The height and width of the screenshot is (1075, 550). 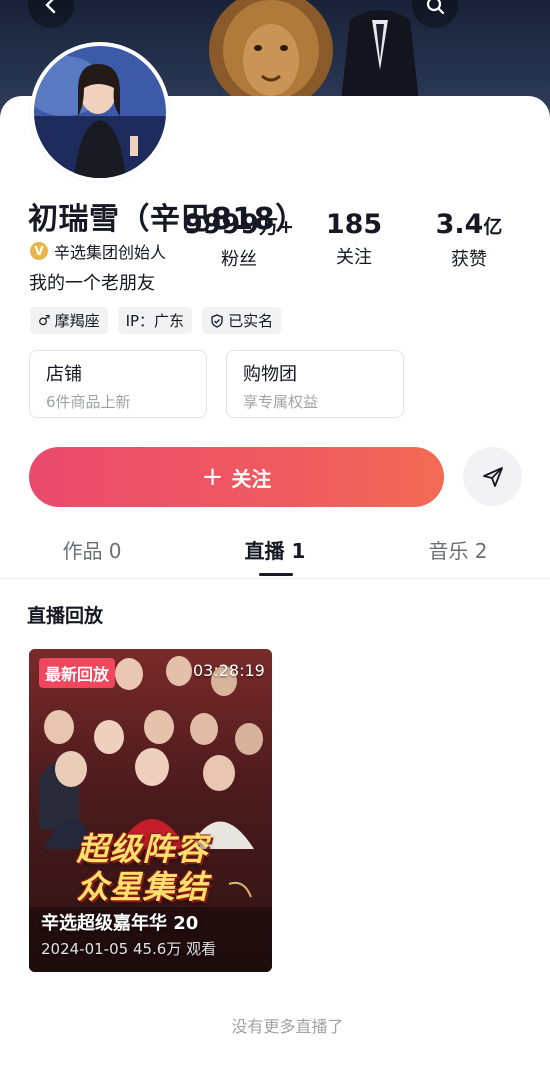 What do you see at coordinates (77, 321) in the screenshot?
I see `tag-zodiac-label: 摩羯座` at bounding box center [77, 321].